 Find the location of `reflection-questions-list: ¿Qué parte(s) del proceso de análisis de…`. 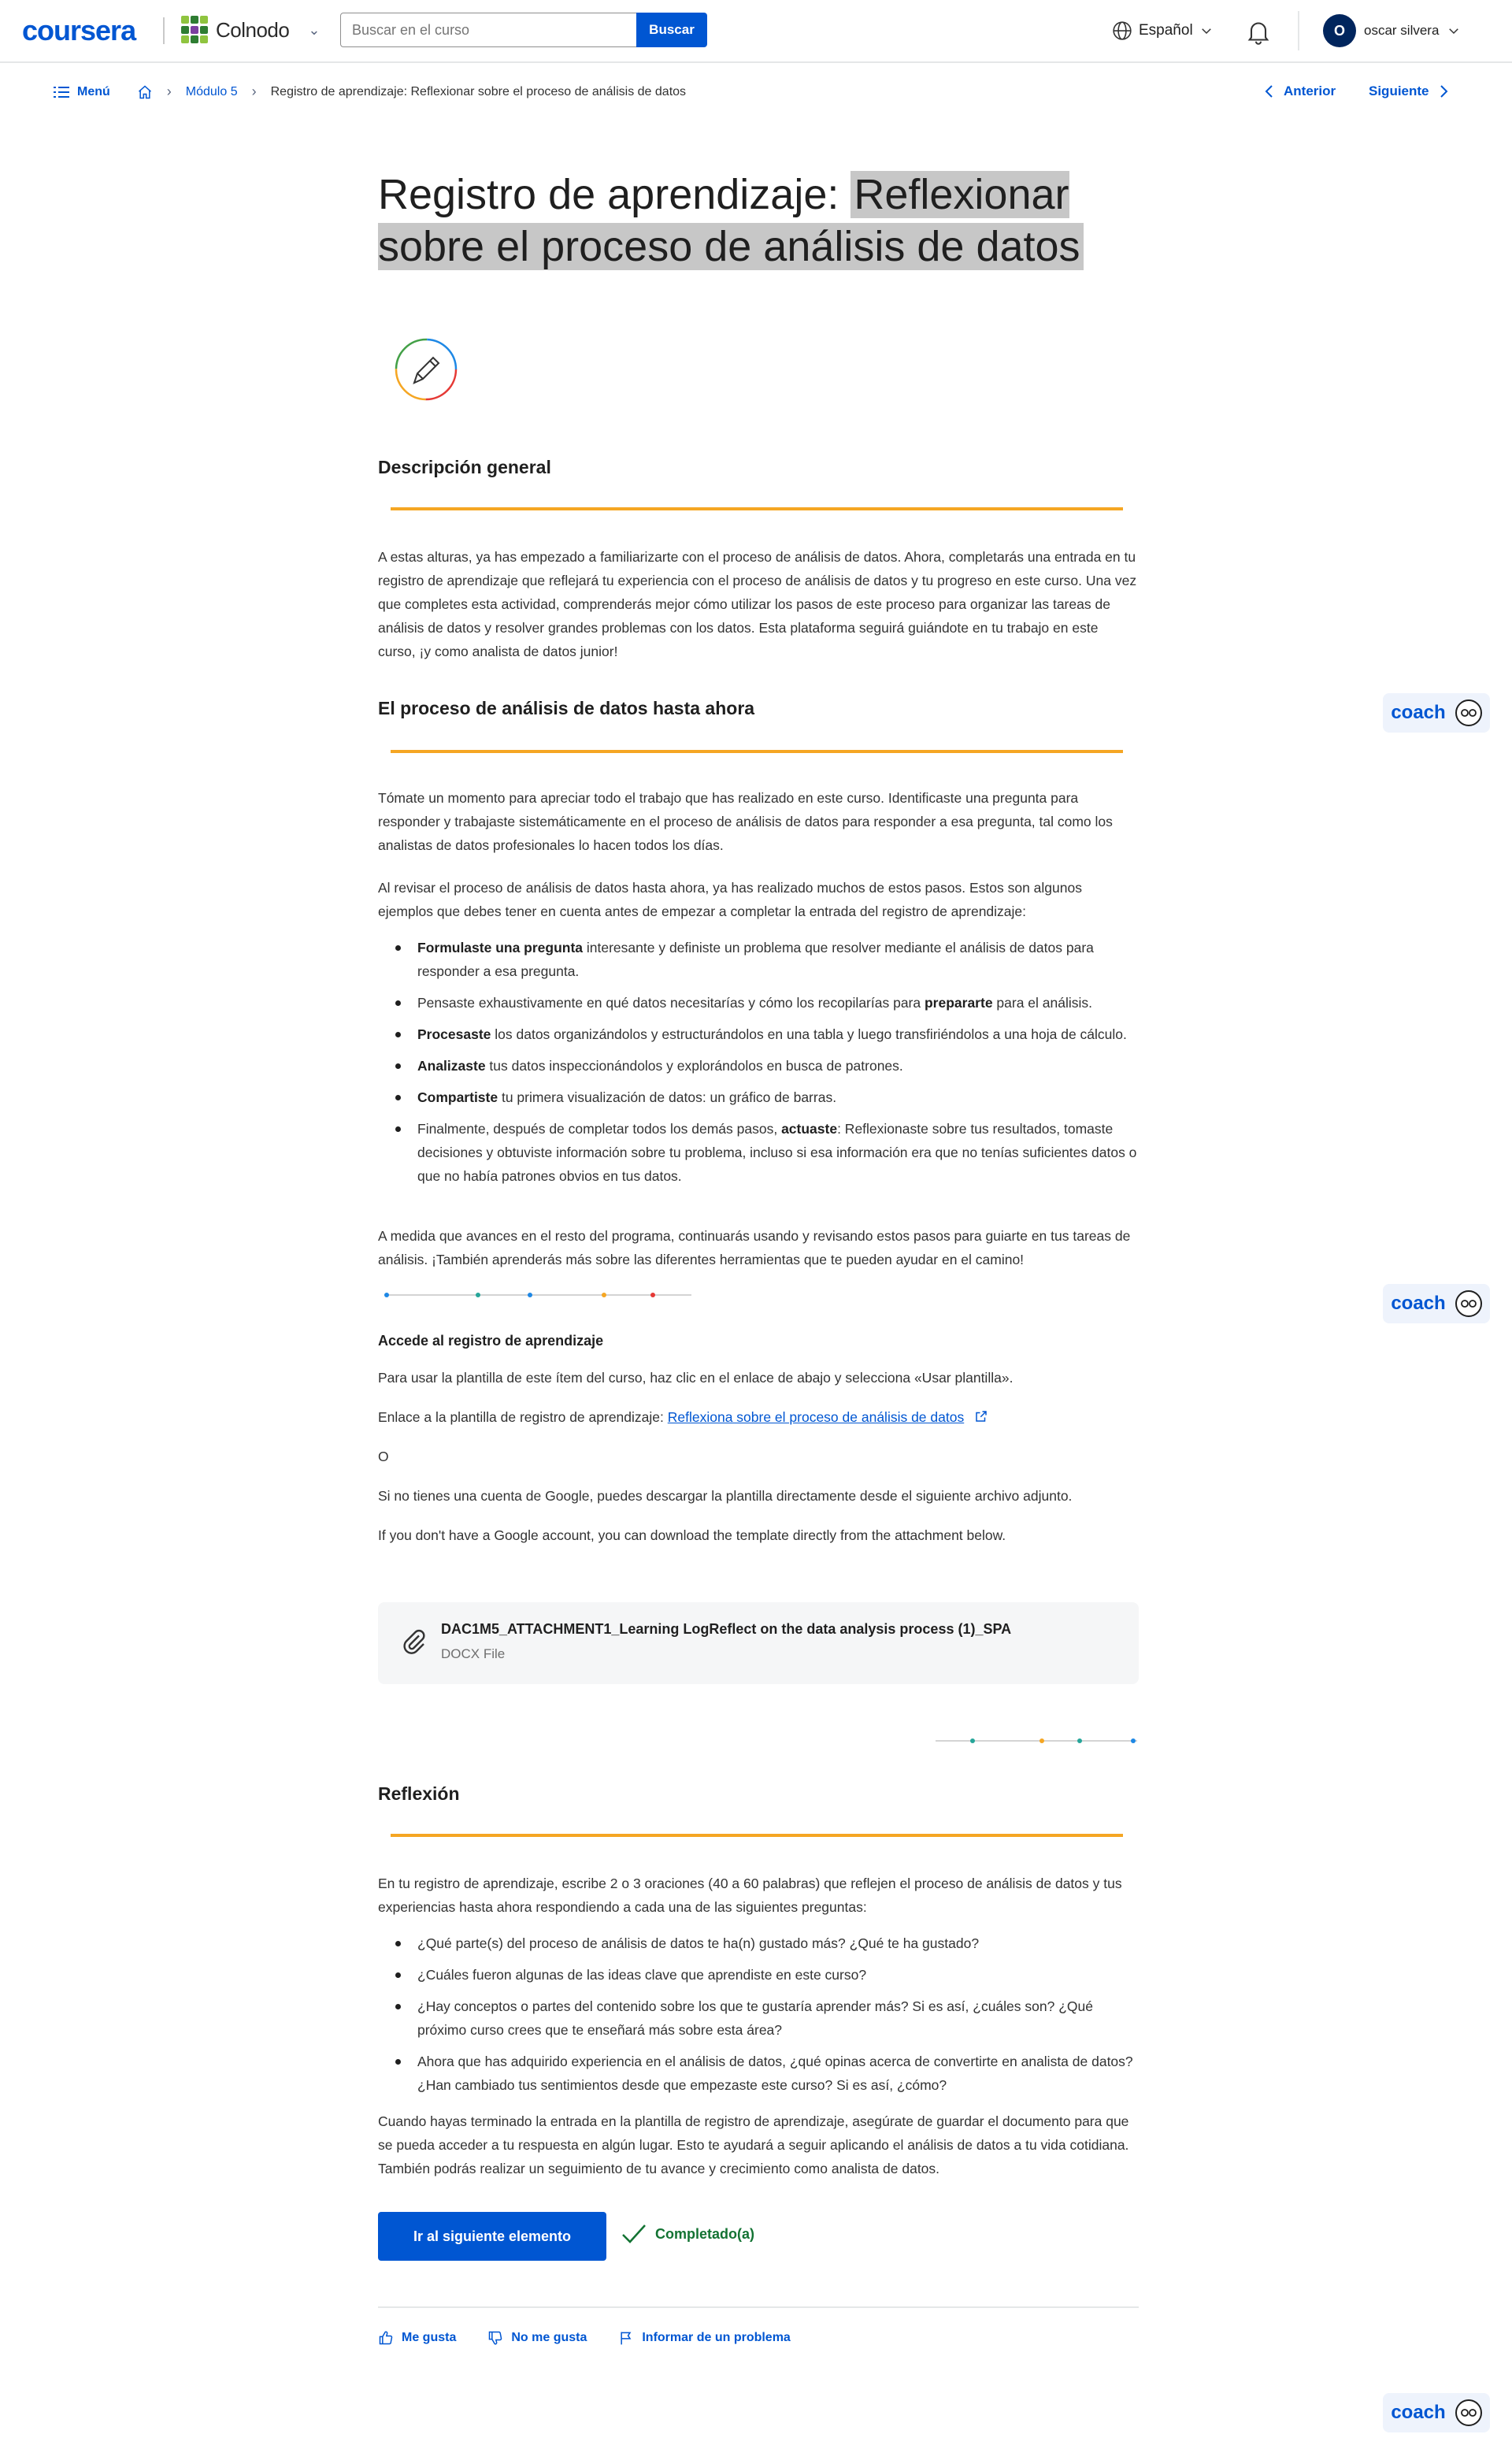

reflection-questions-list: ¿Qué parte(s) del proceso de análisis de… is located at coordinates (758, 2018).